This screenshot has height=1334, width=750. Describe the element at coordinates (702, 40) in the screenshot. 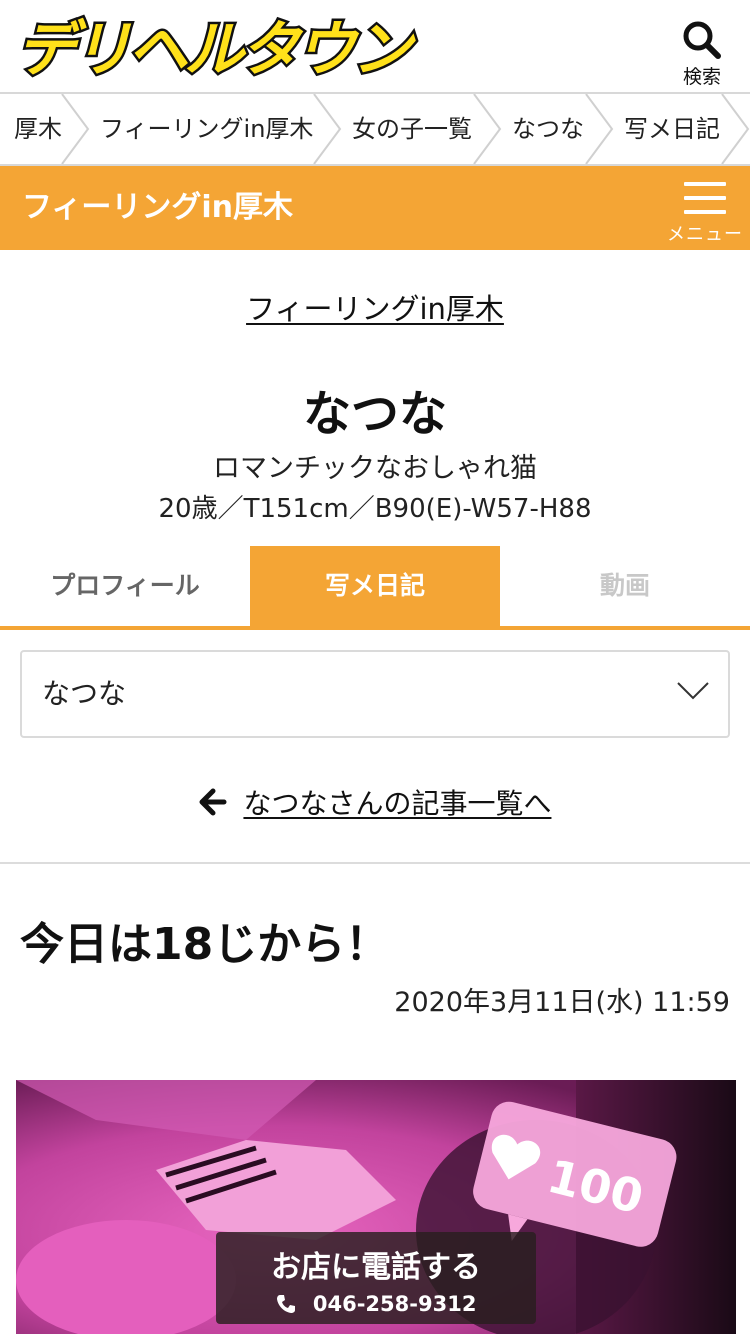

I see `search-icon` at that location.